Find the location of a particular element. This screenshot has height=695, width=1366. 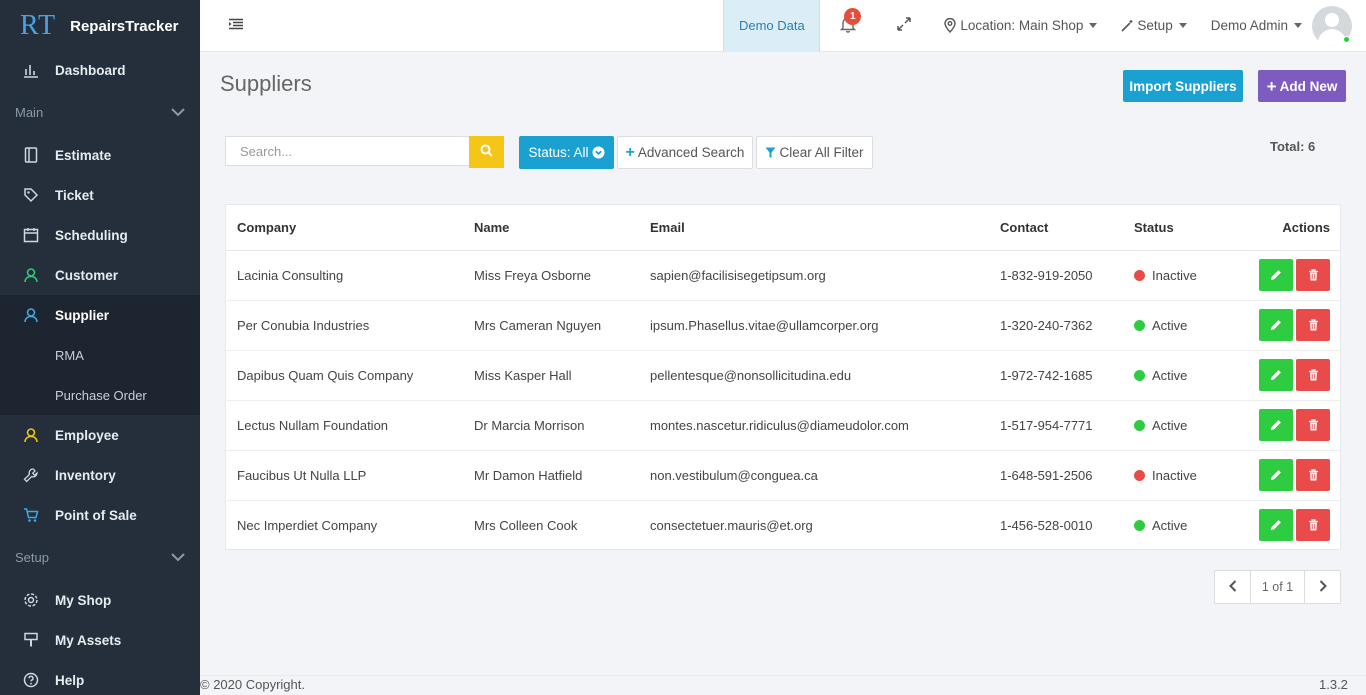

sidebar-item-estimate: Estimate is located at coordinates (100, 155).